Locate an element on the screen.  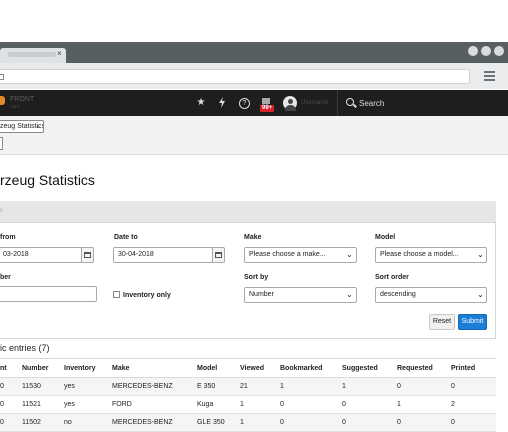
avatar-head is located at coordinates (290, 101).